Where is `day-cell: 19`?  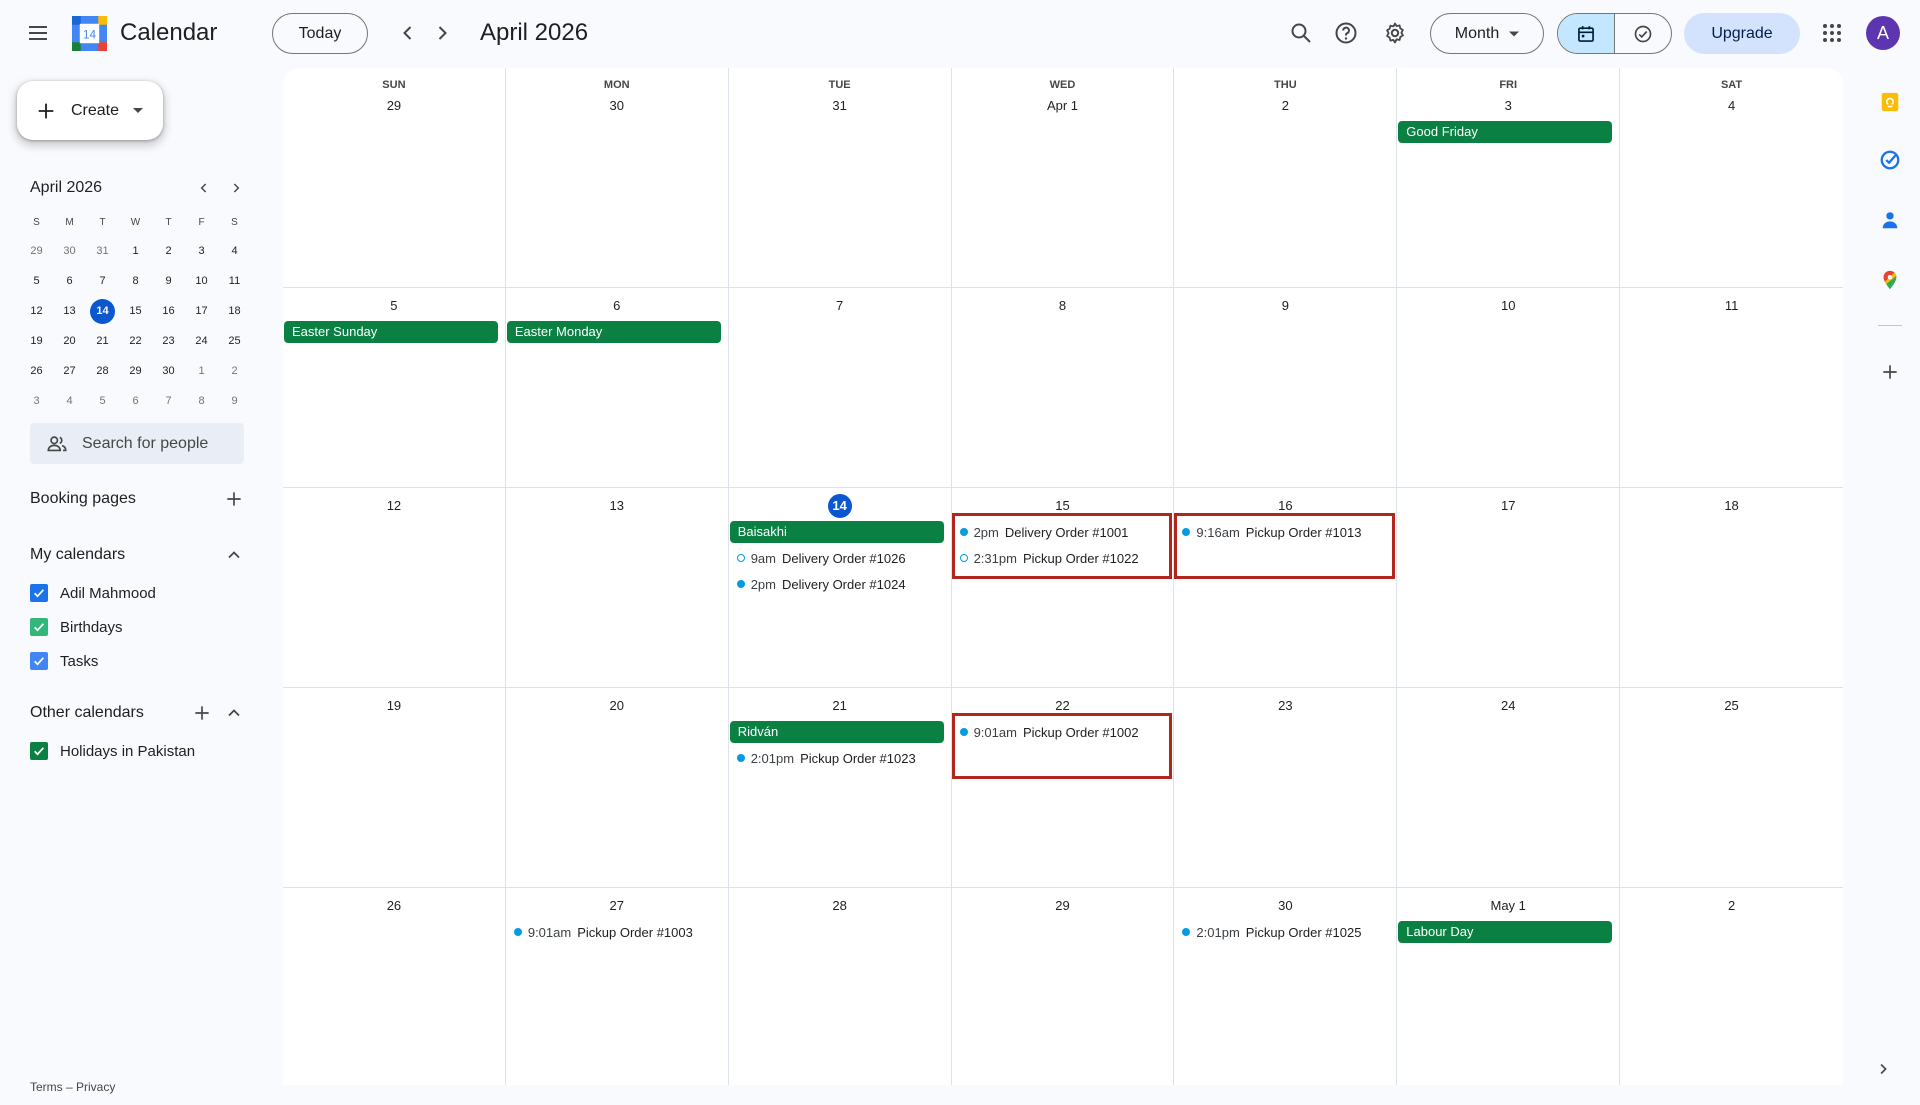
day-cell: 19 is located at coordinates (394, 787).